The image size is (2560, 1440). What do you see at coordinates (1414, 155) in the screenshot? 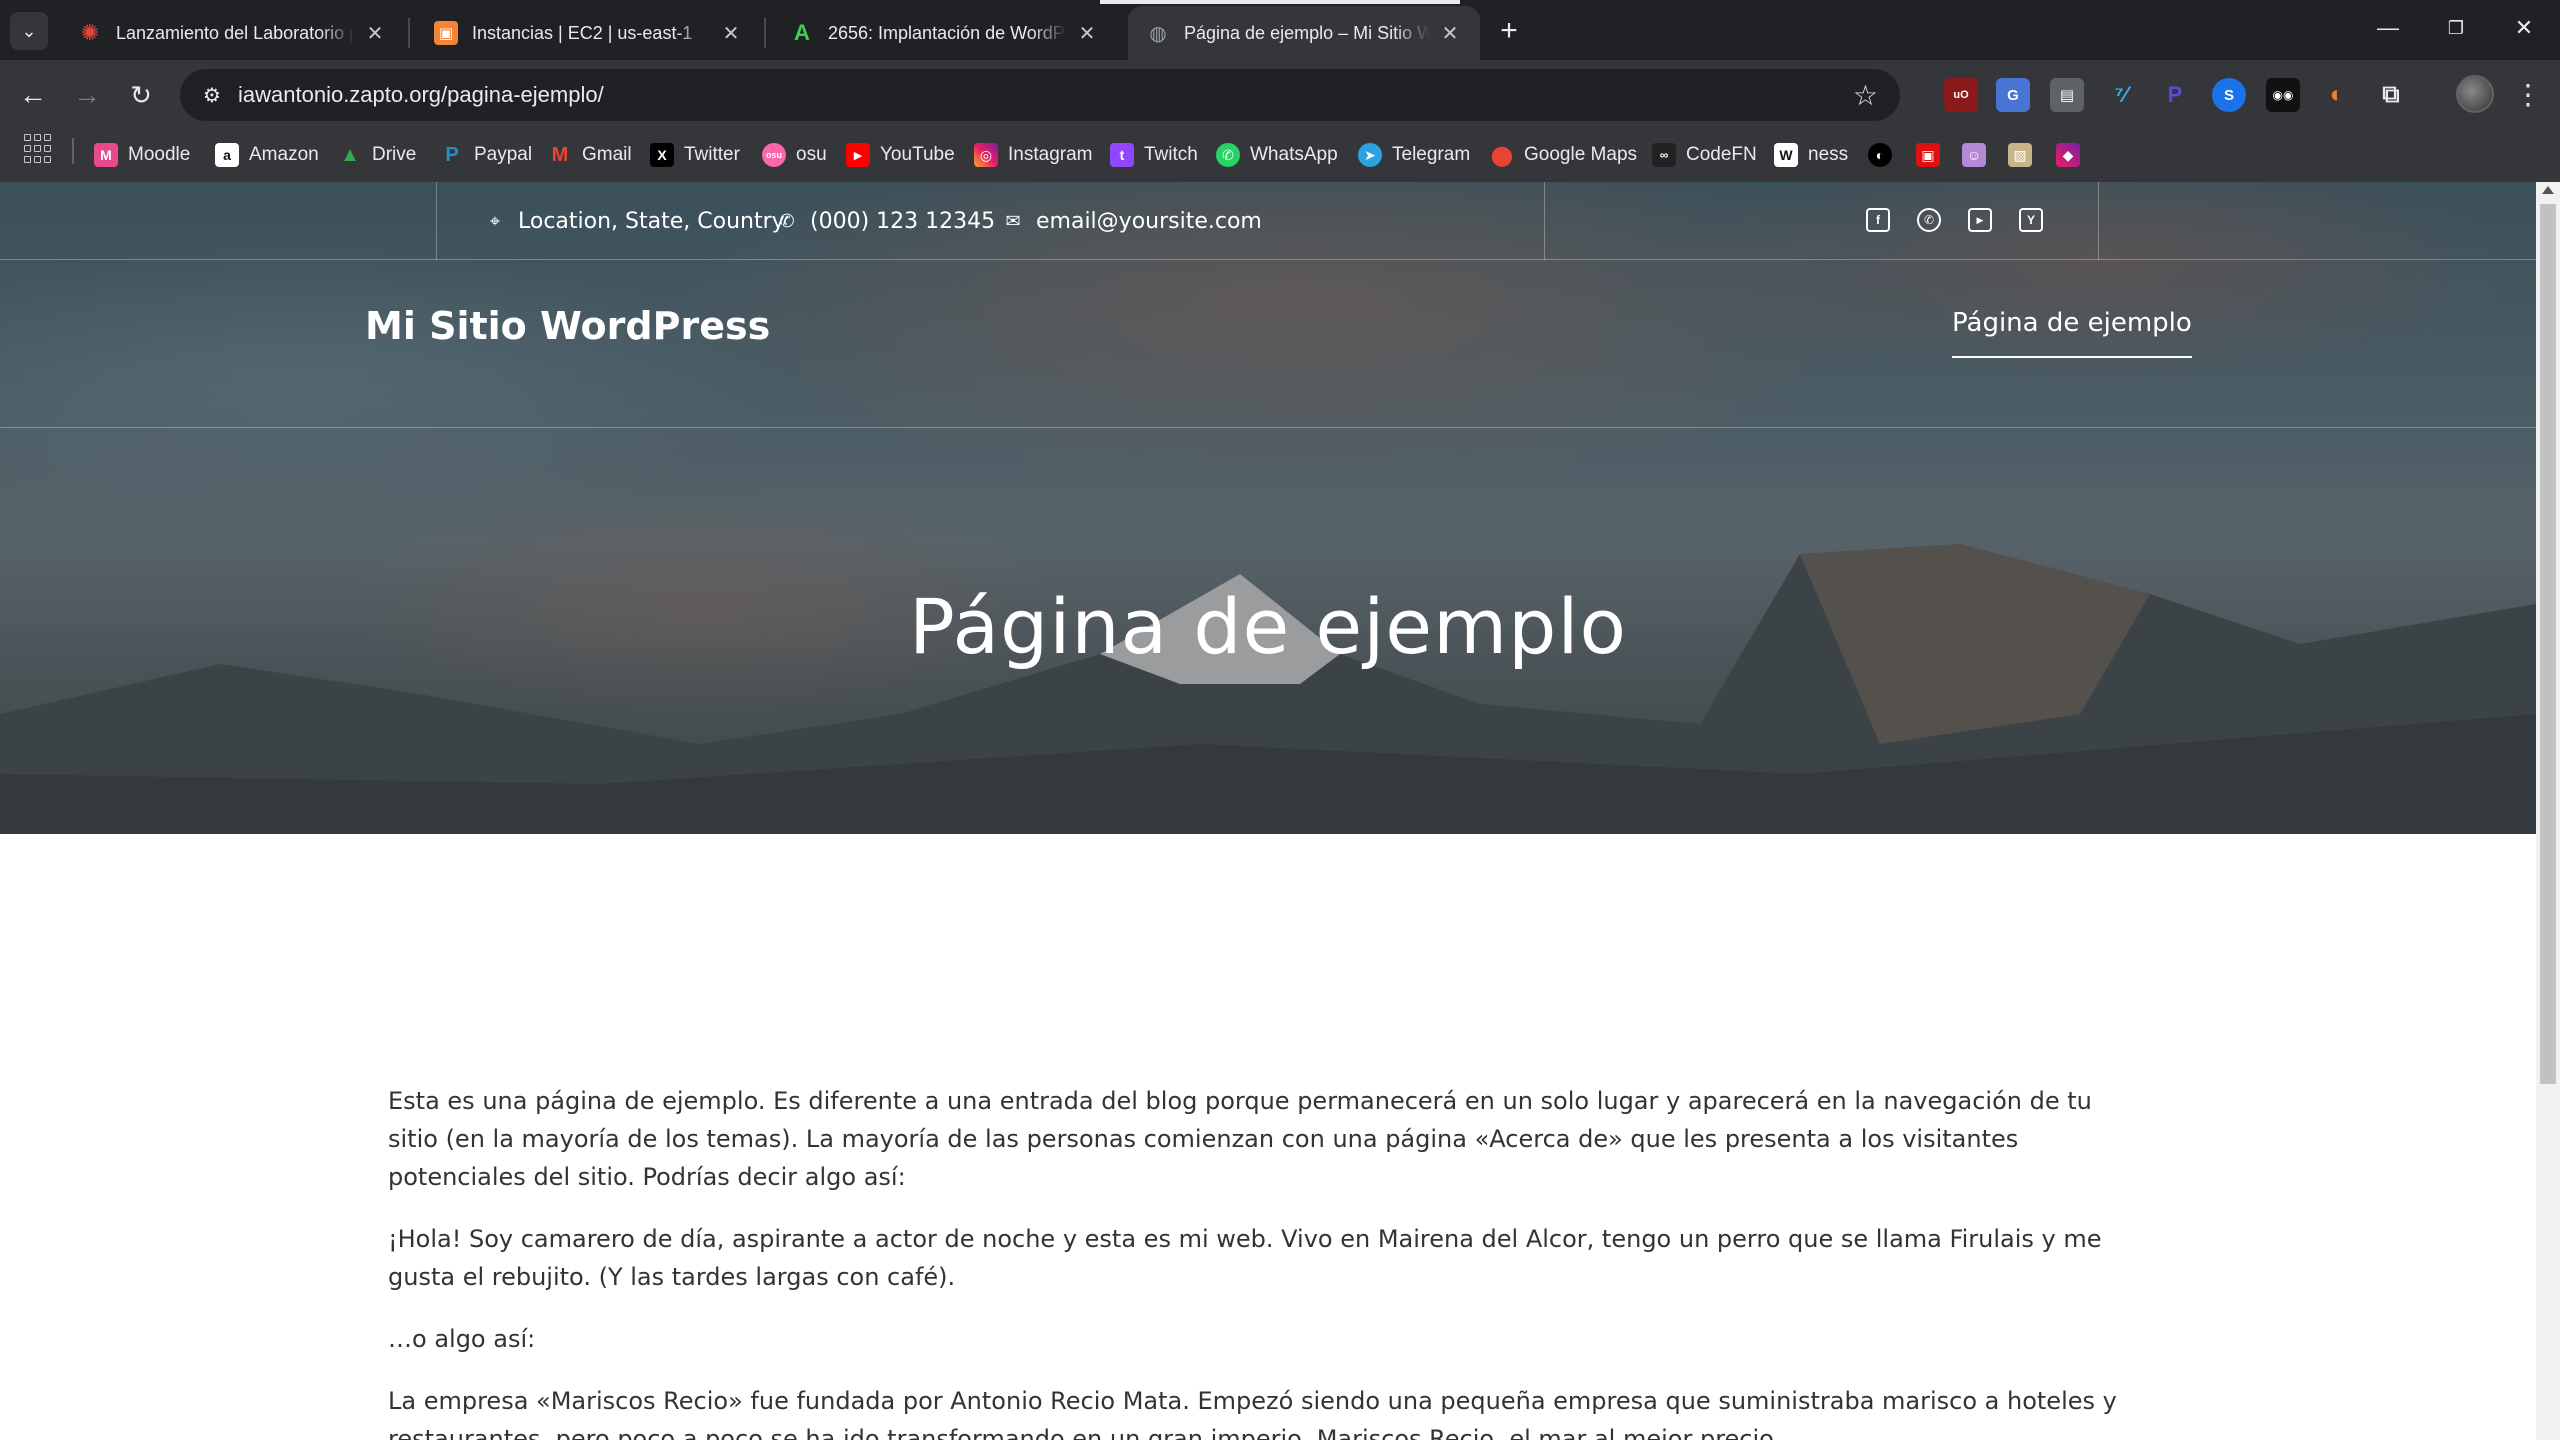
I see `bookmark-telegram: ➤ Telegram` at bounding box center [1414, 155].